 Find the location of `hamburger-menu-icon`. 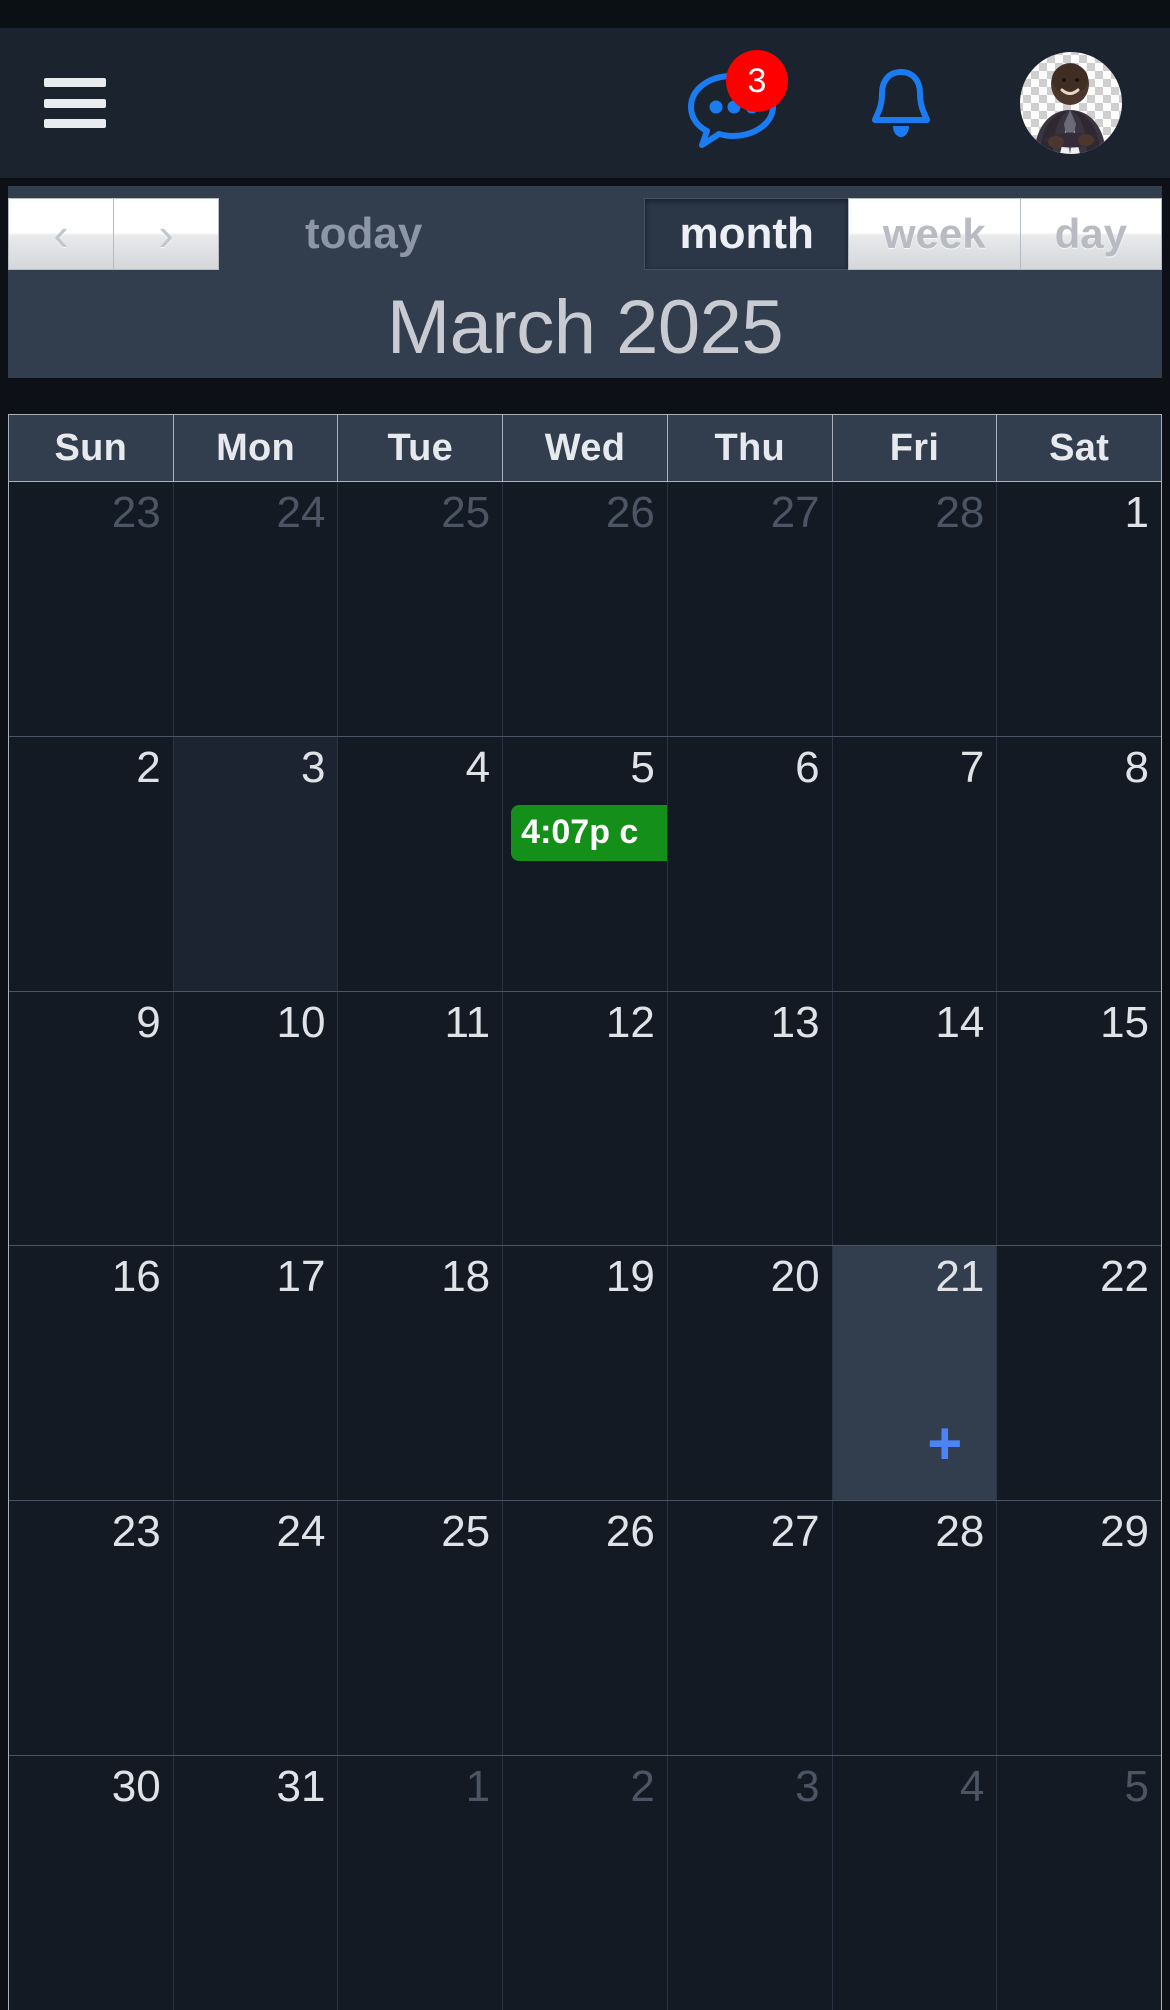

hamburger-menu-icon is located at coordinates (75, 103).